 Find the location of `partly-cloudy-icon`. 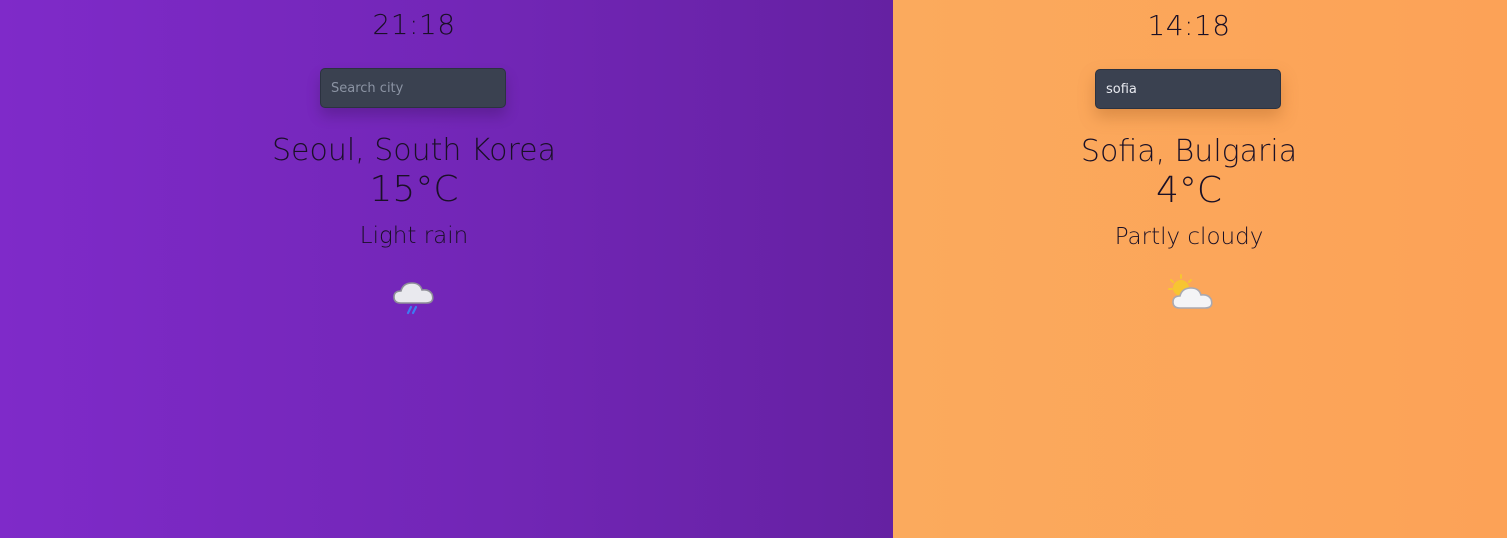

partly-cloudy-icon is located at coordinates (1190, 291).